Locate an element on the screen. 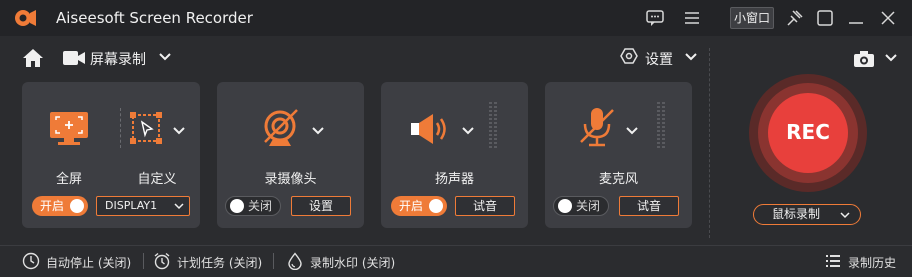 The height and width of the screenshot is (277, 912). display-select: DISPLAY1 is located at coordinates (143, 206).